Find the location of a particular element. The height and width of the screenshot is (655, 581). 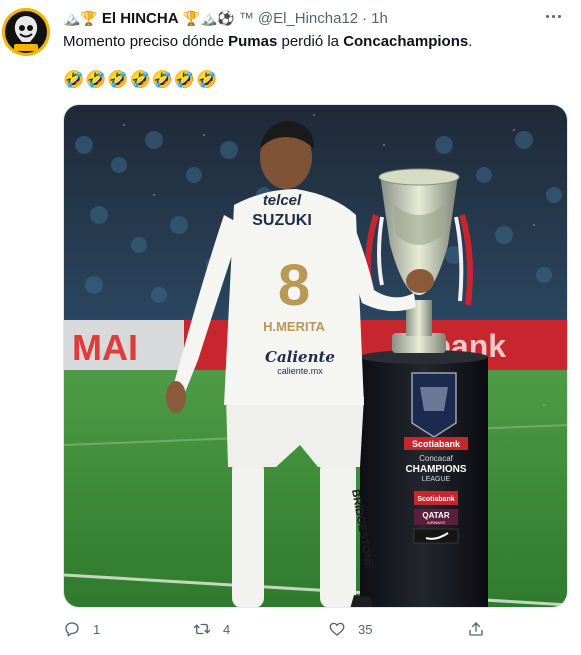

retweet-button: 4 is located at coordinates (211, 629).